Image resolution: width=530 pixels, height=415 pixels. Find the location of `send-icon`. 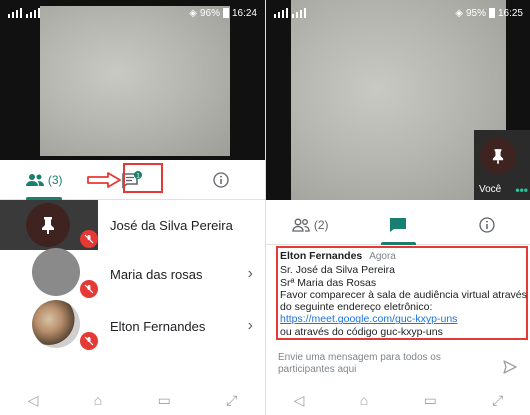

send-icon is located at coordinates (510, 367).